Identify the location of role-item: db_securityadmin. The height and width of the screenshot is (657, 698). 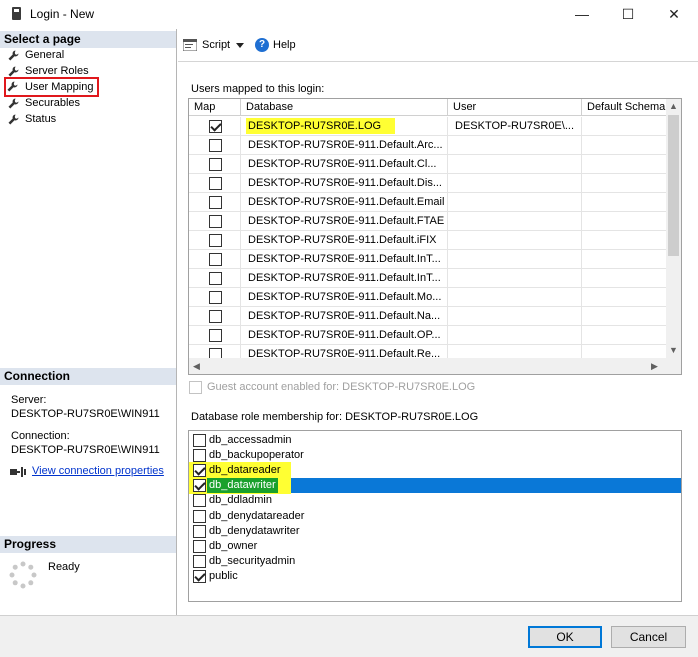
(435, 561).